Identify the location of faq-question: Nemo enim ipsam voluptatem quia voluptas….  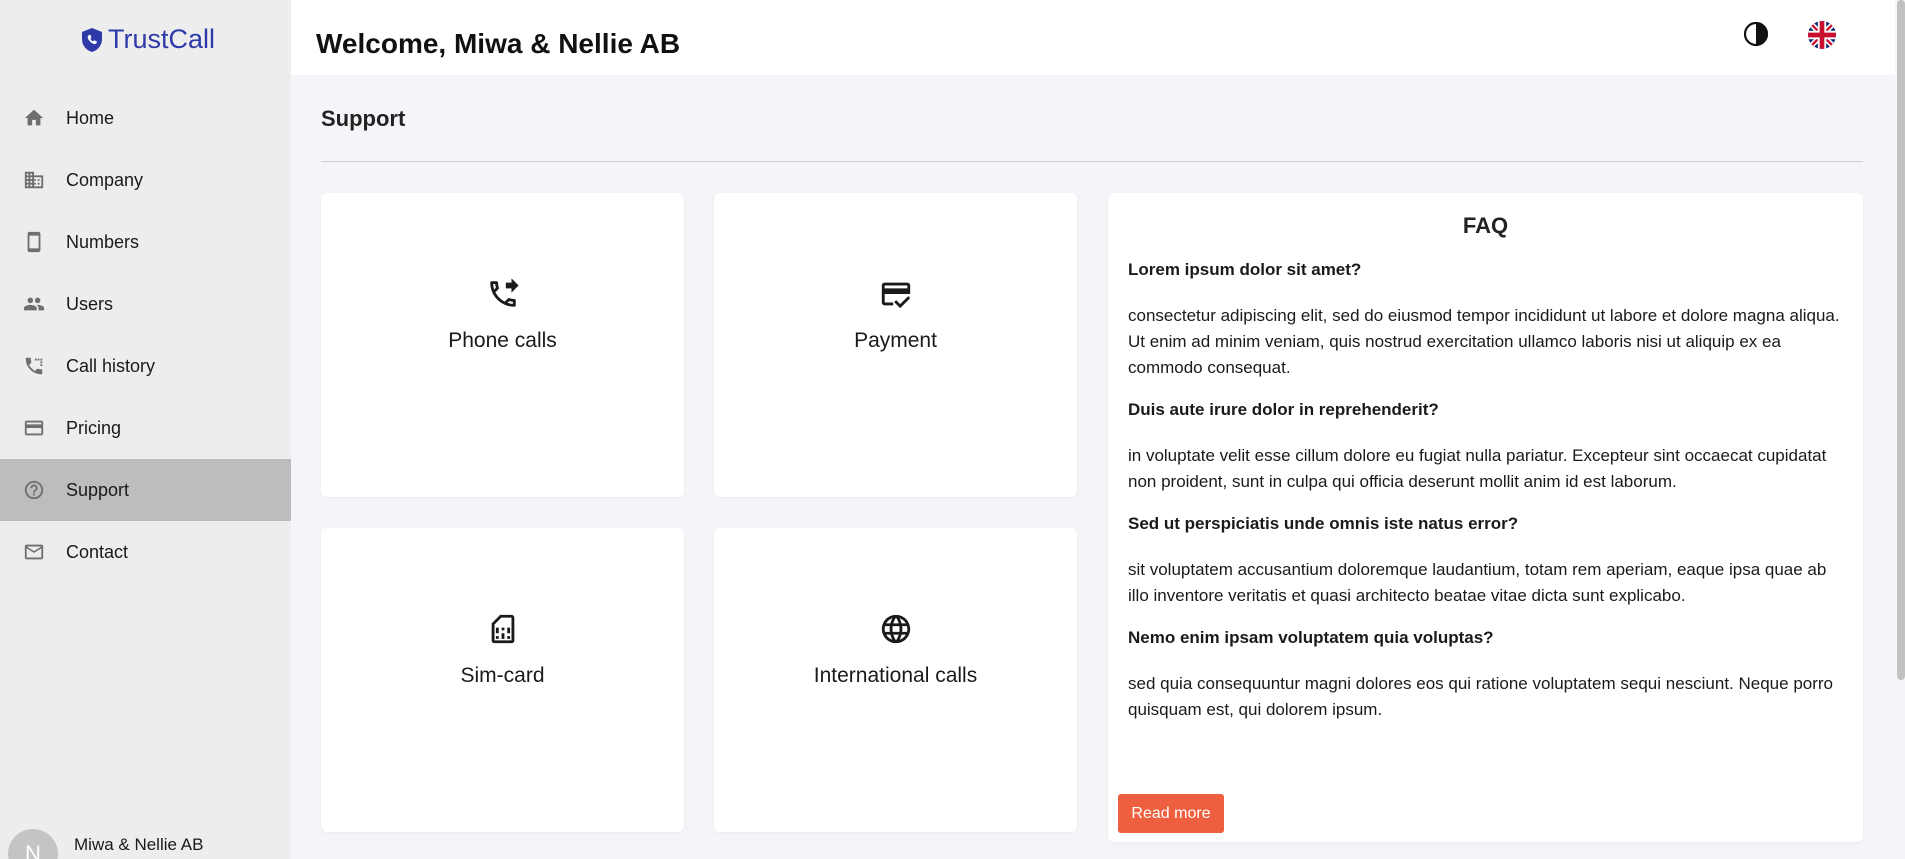
(1311, 637).